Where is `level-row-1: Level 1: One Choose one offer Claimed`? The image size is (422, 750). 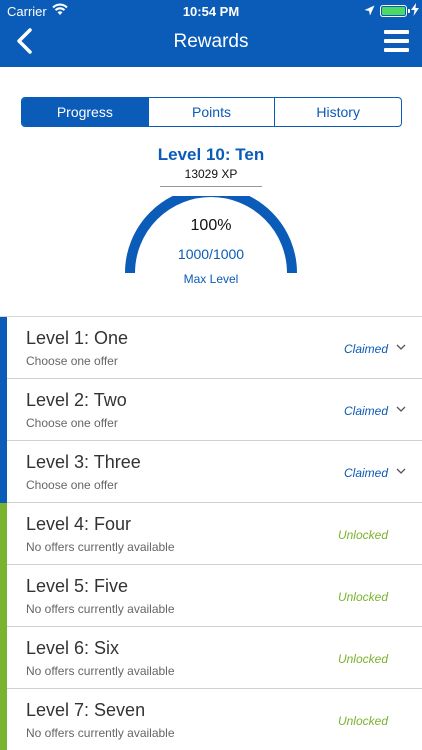 level-row-1: Level 1: One Choose one offer Claimed is located at coordinates (211, 348).